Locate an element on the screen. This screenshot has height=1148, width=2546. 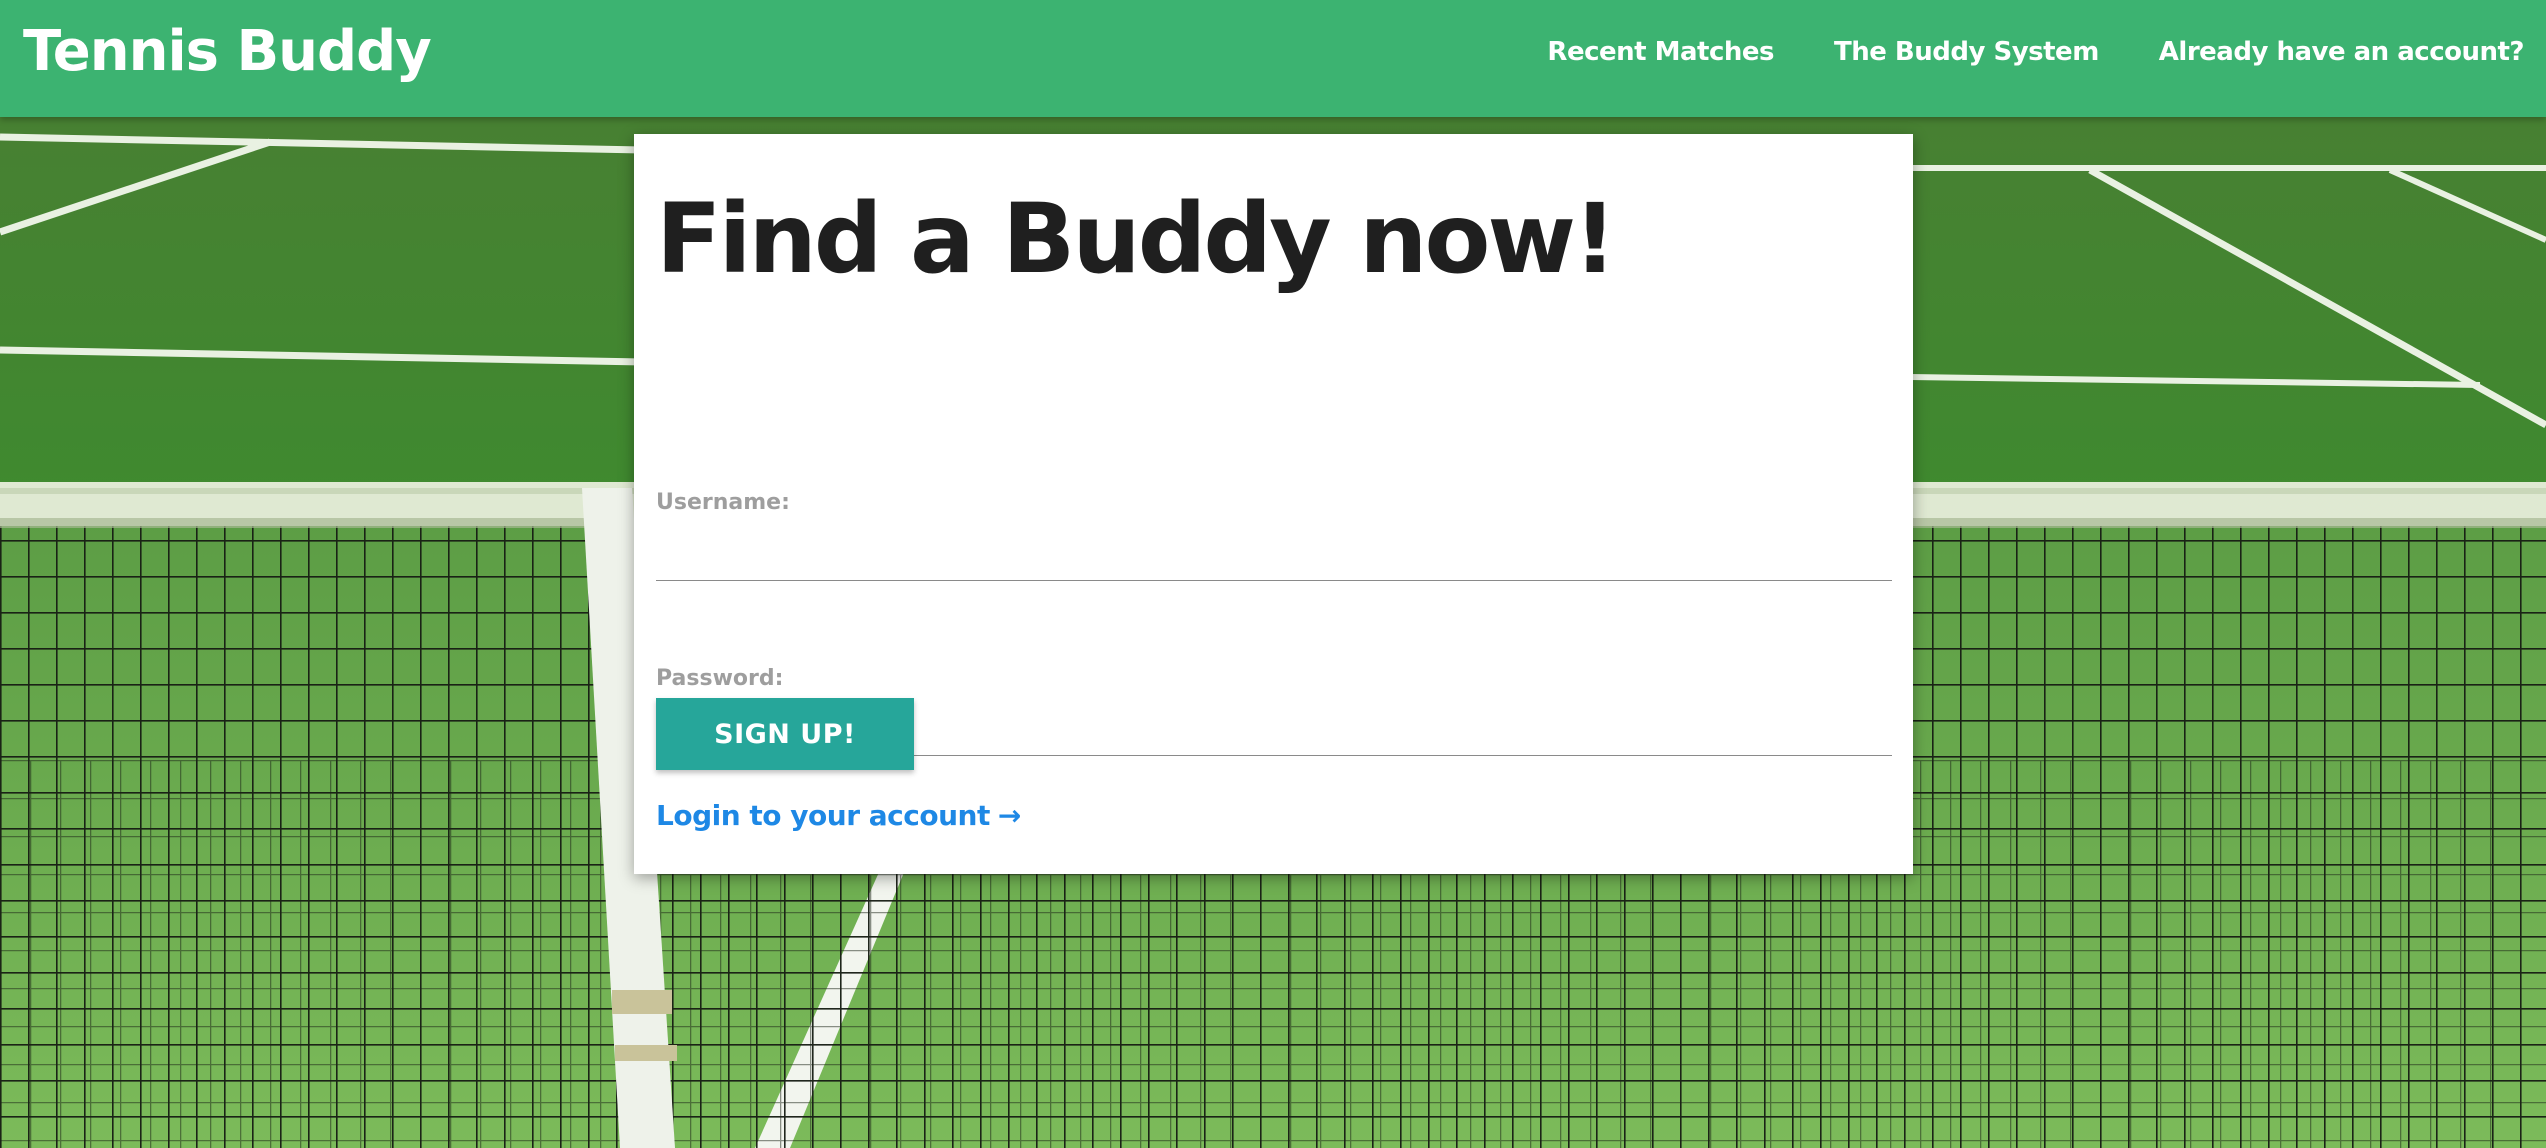
signup-button: SIGN UP! is located at coordinates (785, 734).